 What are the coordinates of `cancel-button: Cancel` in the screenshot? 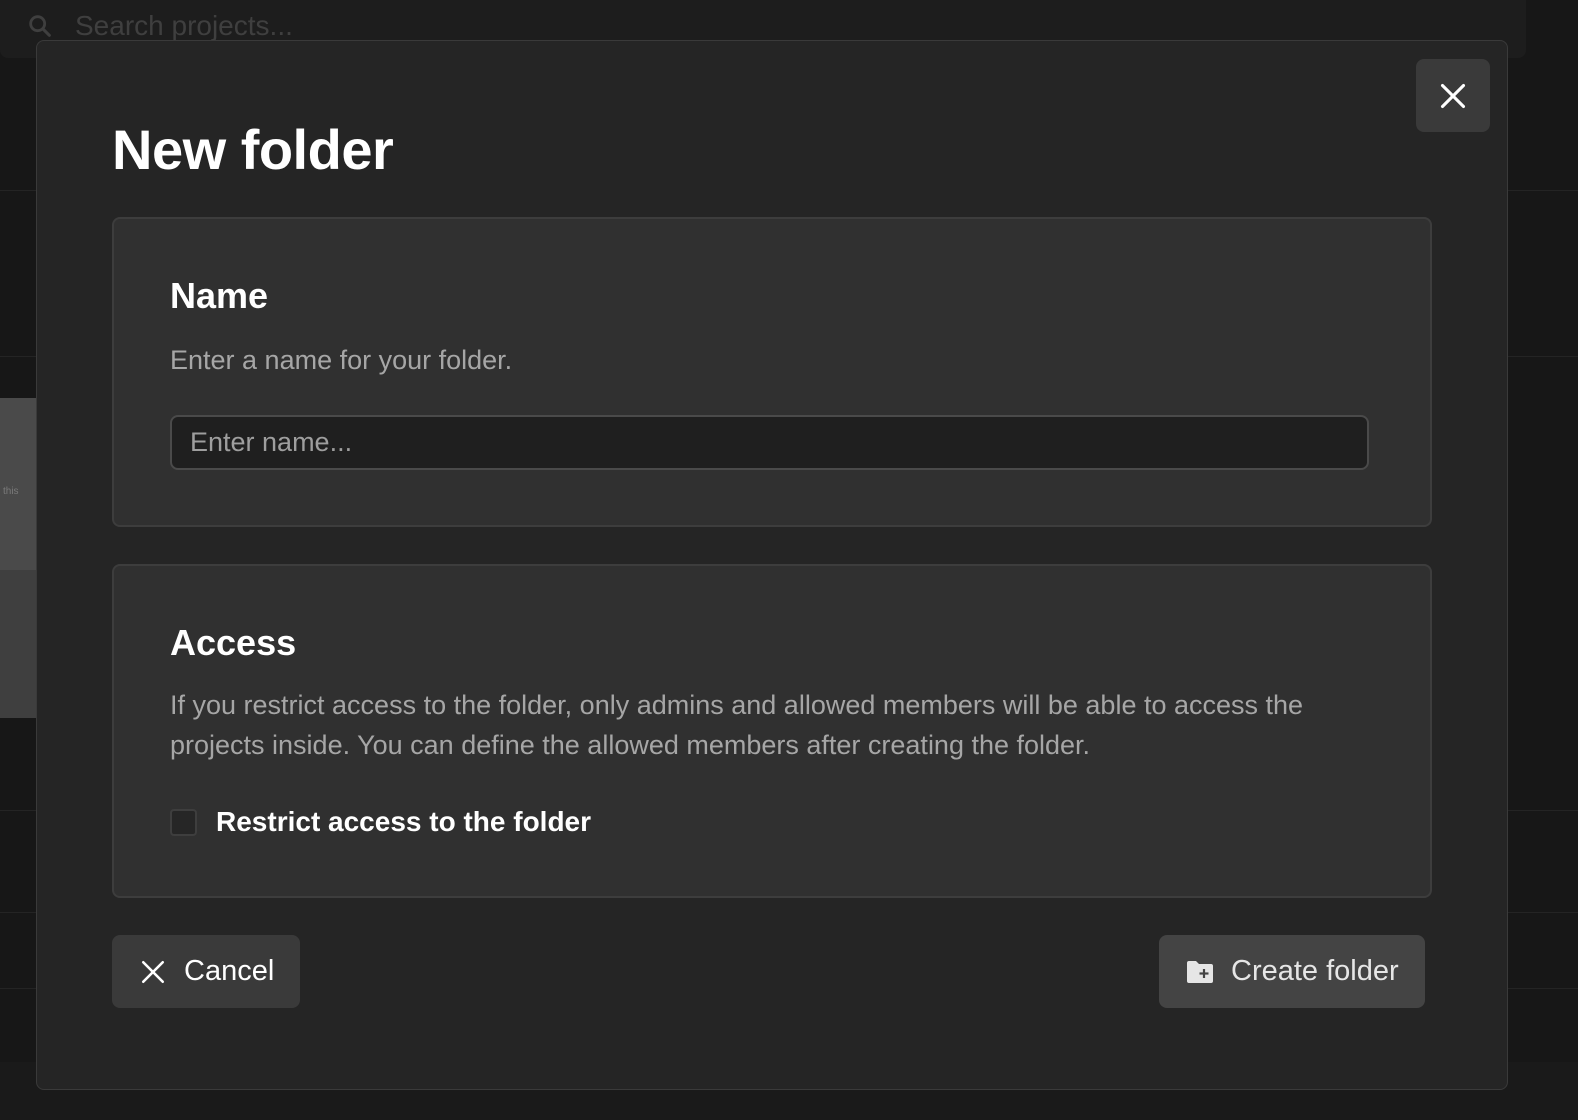 It's located at (206, 971).